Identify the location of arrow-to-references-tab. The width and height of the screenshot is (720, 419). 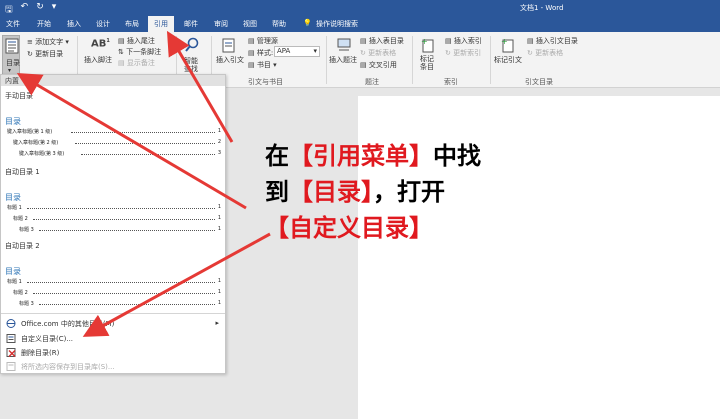
(200, 86).